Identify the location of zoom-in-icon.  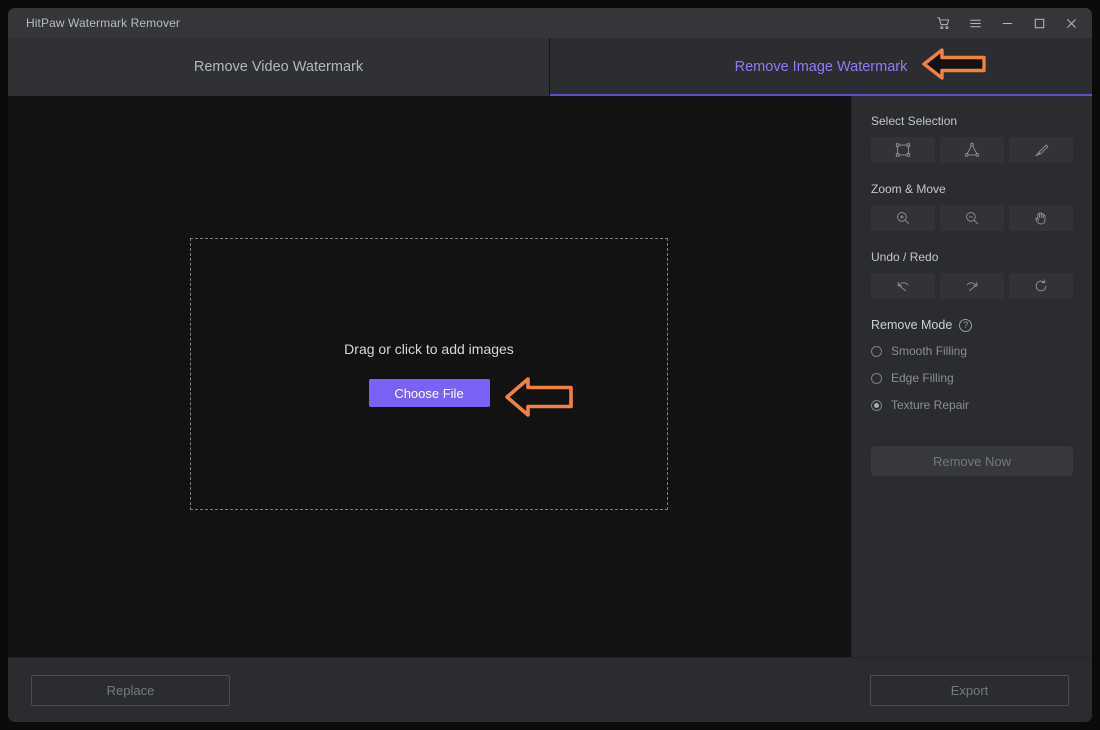
(903, 218).